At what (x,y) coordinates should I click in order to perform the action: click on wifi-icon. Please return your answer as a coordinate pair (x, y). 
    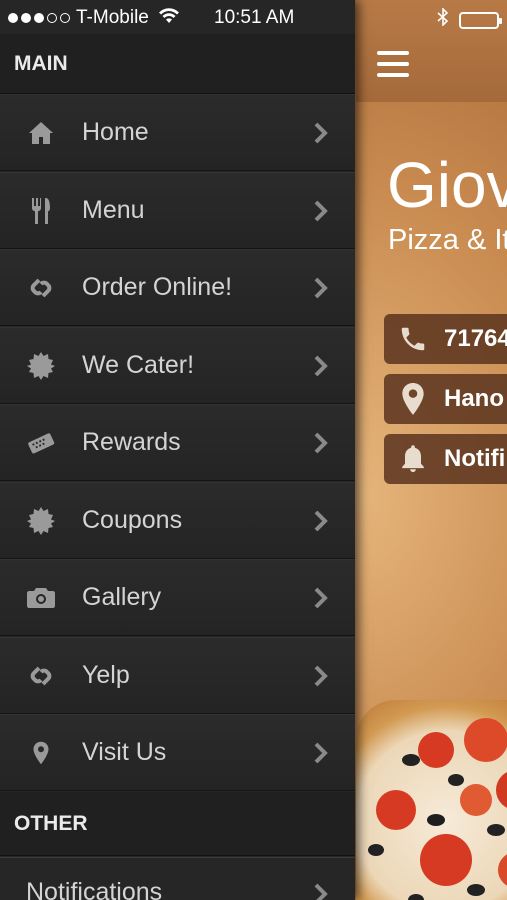
    Looking at the image, I should click on (168, 18).